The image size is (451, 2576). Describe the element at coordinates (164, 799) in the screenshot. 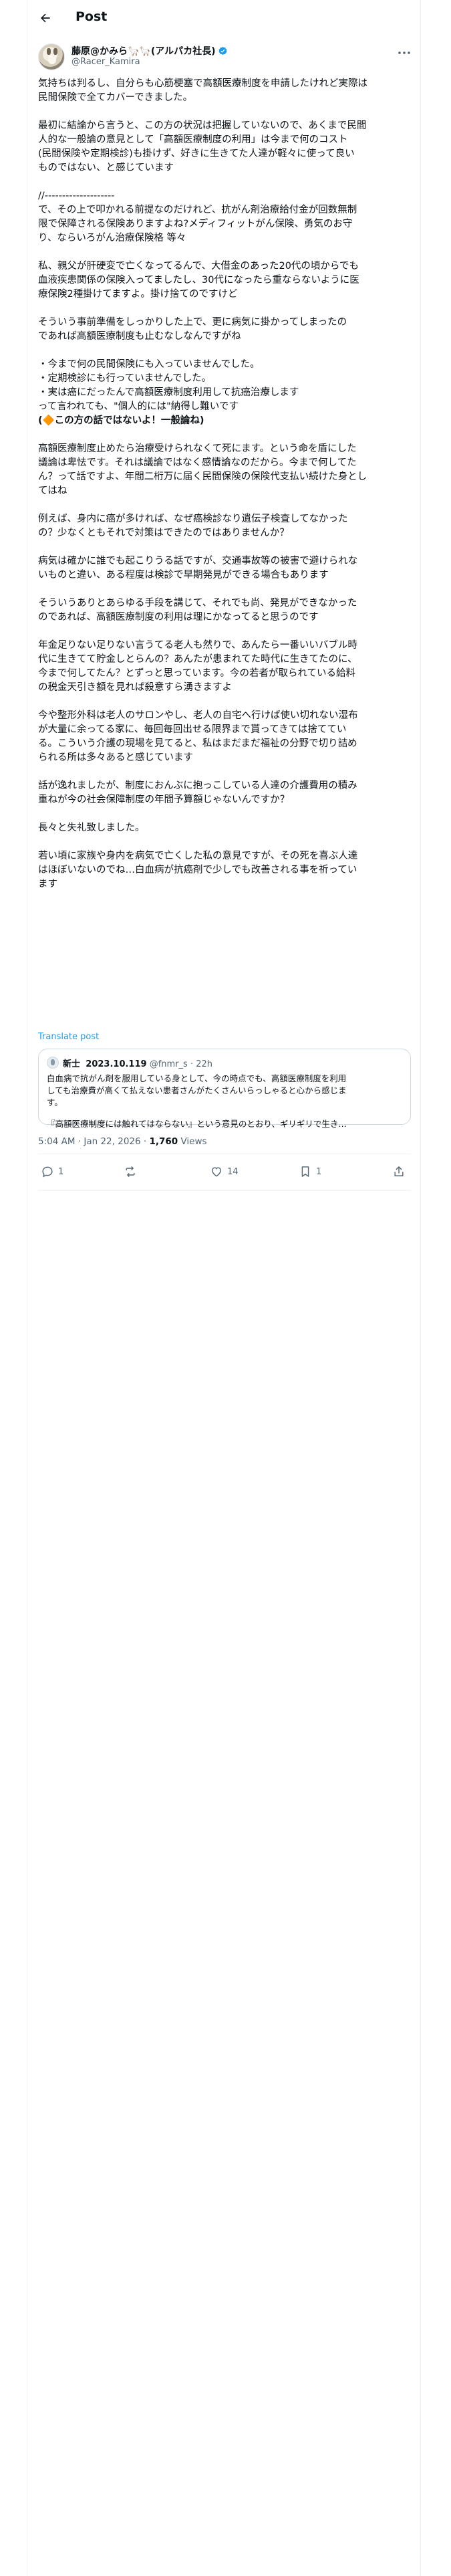

I see `post-text-line: 重ねが今の社会保障制度の年間予算額じゃないんですか？` at that location.